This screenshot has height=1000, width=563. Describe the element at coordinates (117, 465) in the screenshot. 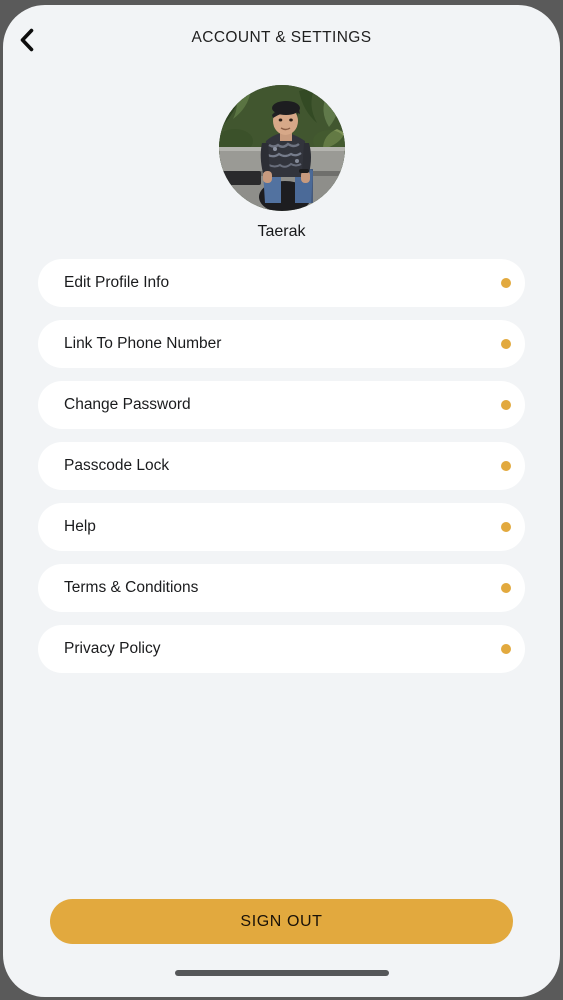

I see `list-item-label: Passcode Lock` at that location.